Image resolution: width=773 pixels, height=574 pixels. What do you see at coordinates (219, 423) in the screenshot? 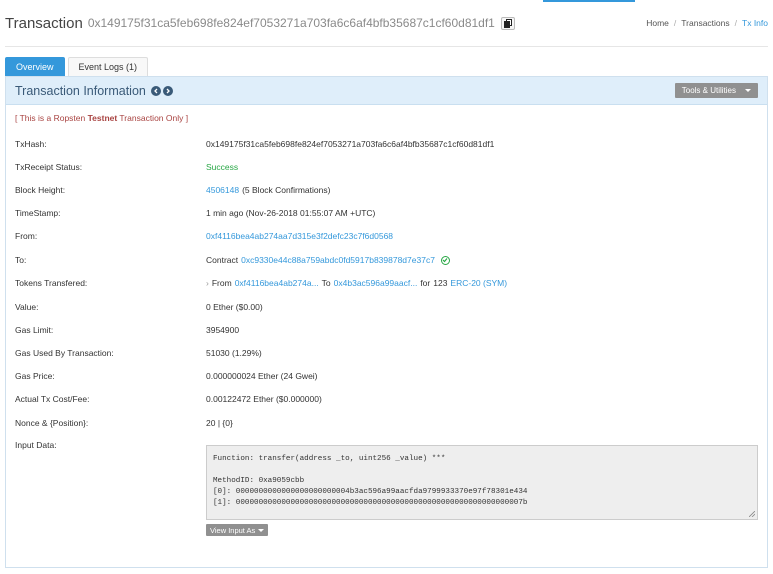
I see `value-nonce: 20 | {0}` at bounding box center [219, 423].